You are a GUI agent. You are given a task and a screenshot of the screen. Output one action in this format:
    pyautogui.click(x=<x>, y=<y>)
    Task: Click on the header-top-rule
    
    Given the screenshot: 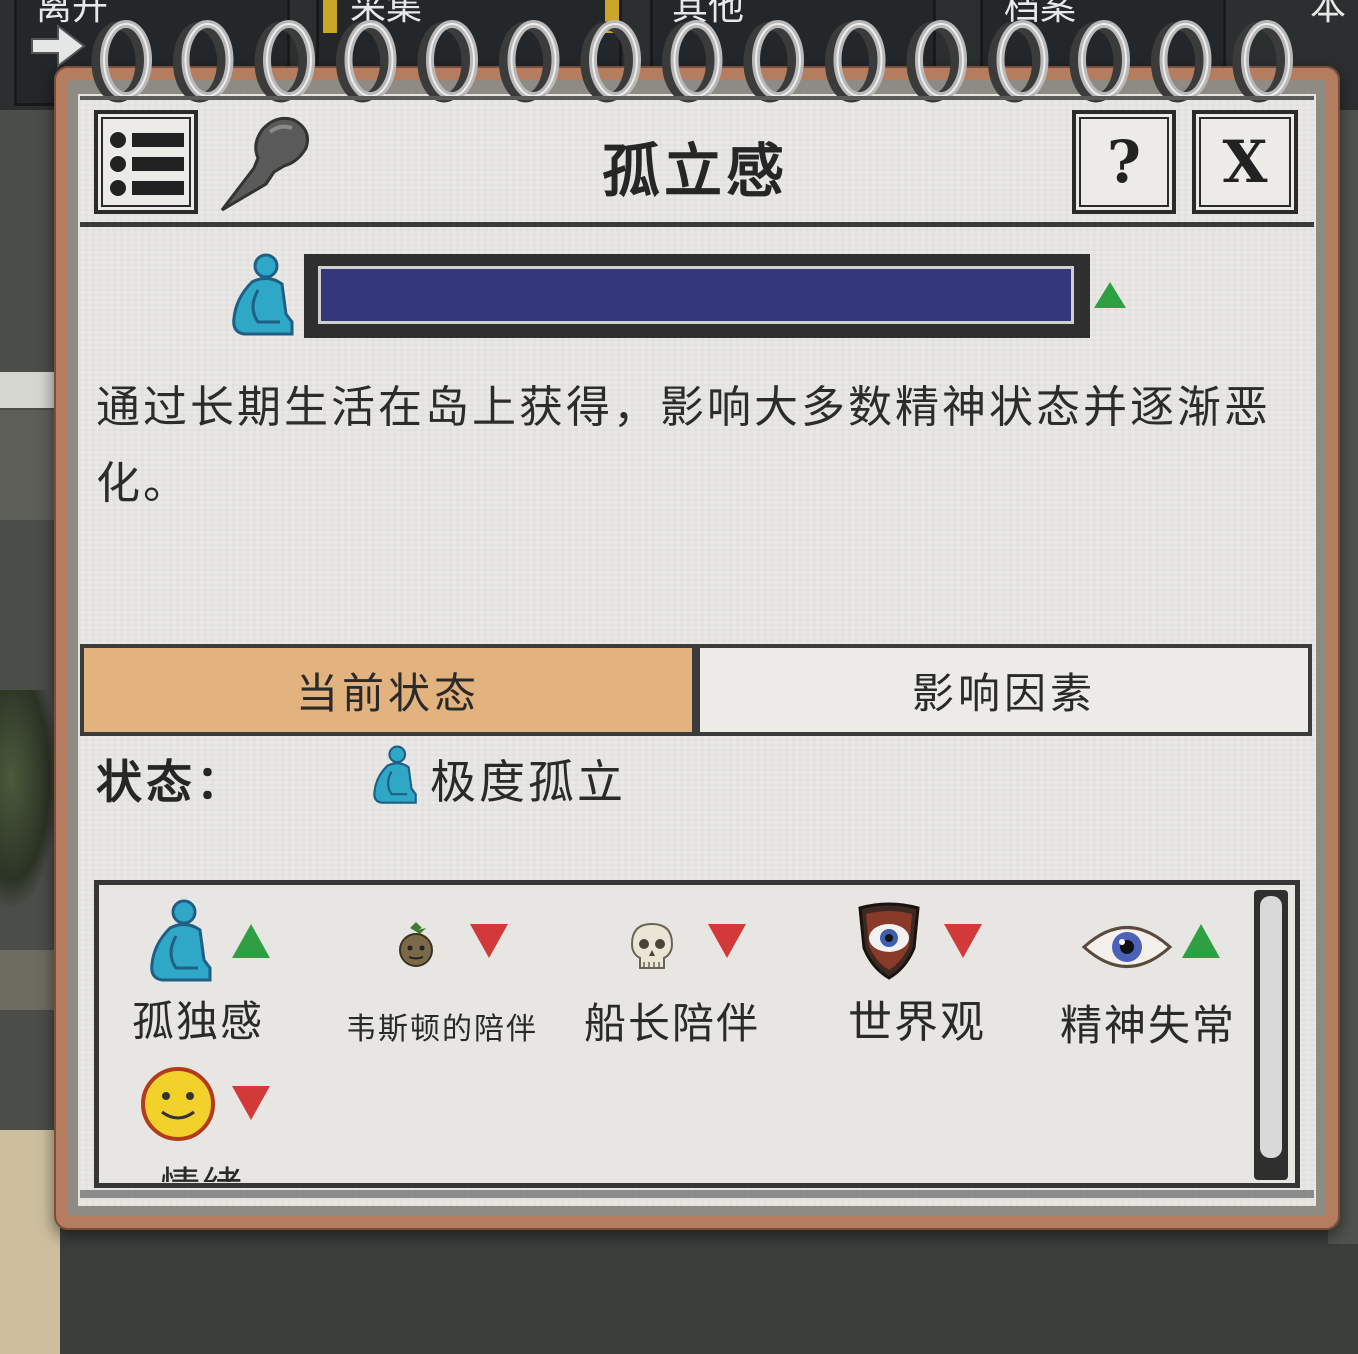 What is the action you would take?
    pyautogui.click(x=697, y=98)
    